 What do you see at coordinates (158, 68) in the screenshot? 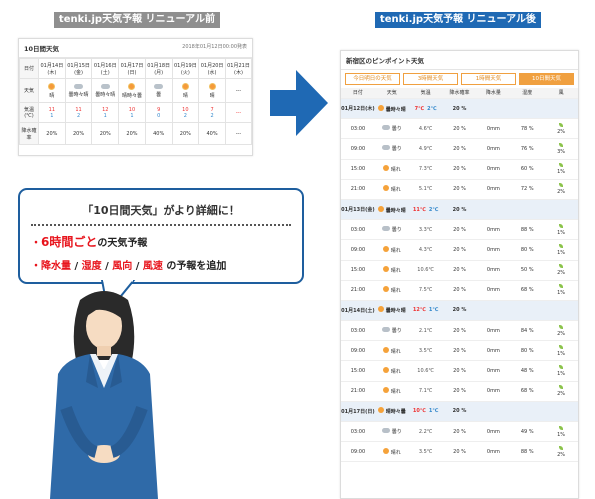
I see `old-day-date: 01月18日(月)` at bounding box center [158, 68].